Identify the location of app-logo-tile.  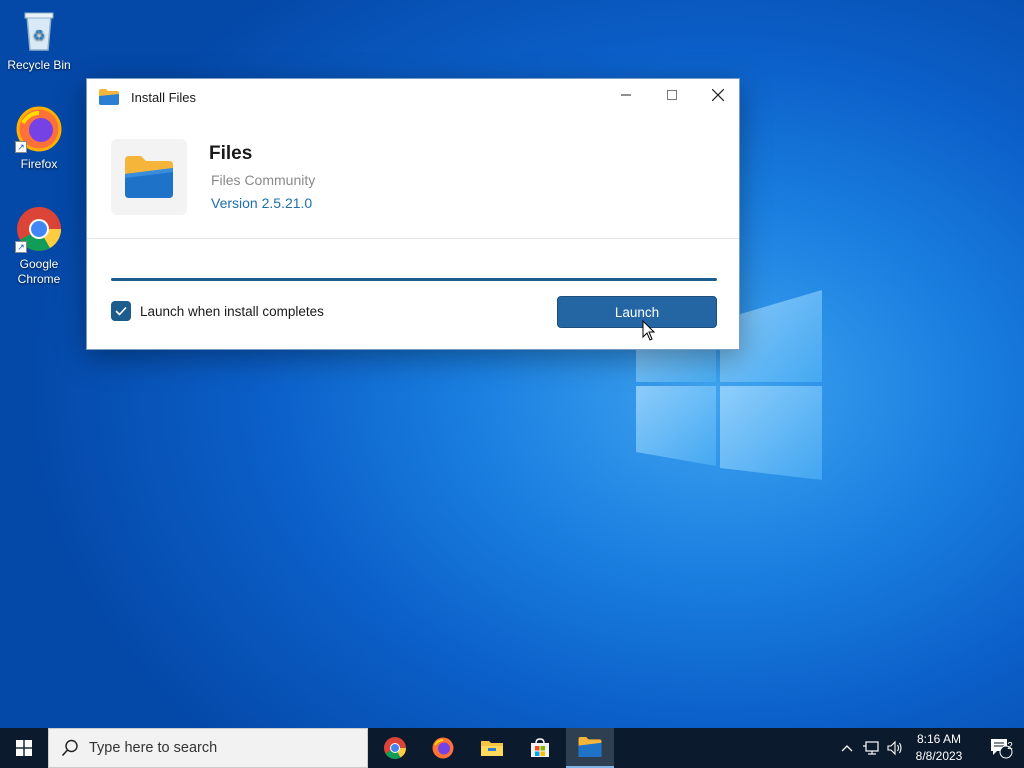
(149, 177).